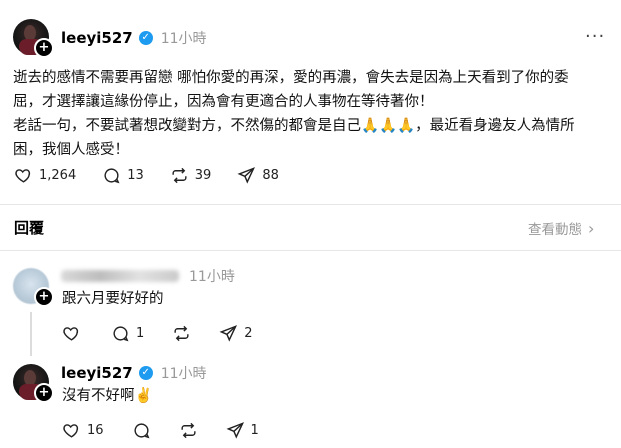 Image resolution: width=621 pixels, height=448 pixels. Describe the element at coordinates (120, 276) in the screenshot. I see `blurred-username` at that location.